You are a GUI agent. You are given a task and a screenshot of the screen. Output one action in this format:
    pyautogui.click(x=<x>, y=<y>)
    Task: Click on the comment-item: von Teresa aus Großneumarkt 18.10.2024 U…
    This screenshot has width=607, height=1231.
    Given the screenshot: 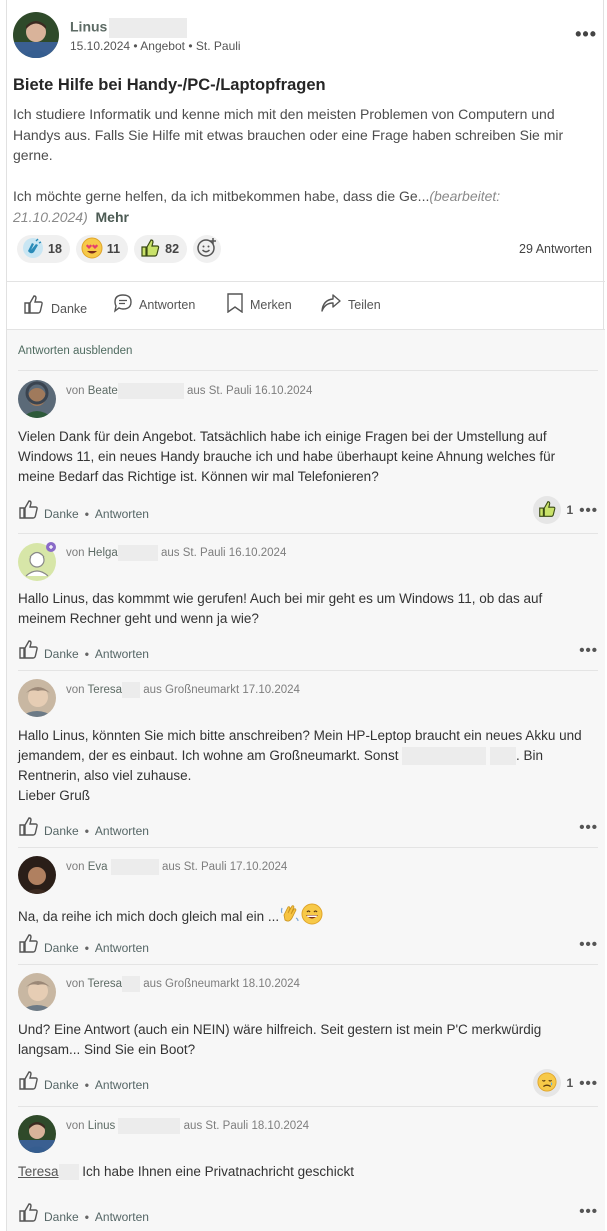 What is the action you would take?
    pyautogui.click(x=308, y=1038)
    